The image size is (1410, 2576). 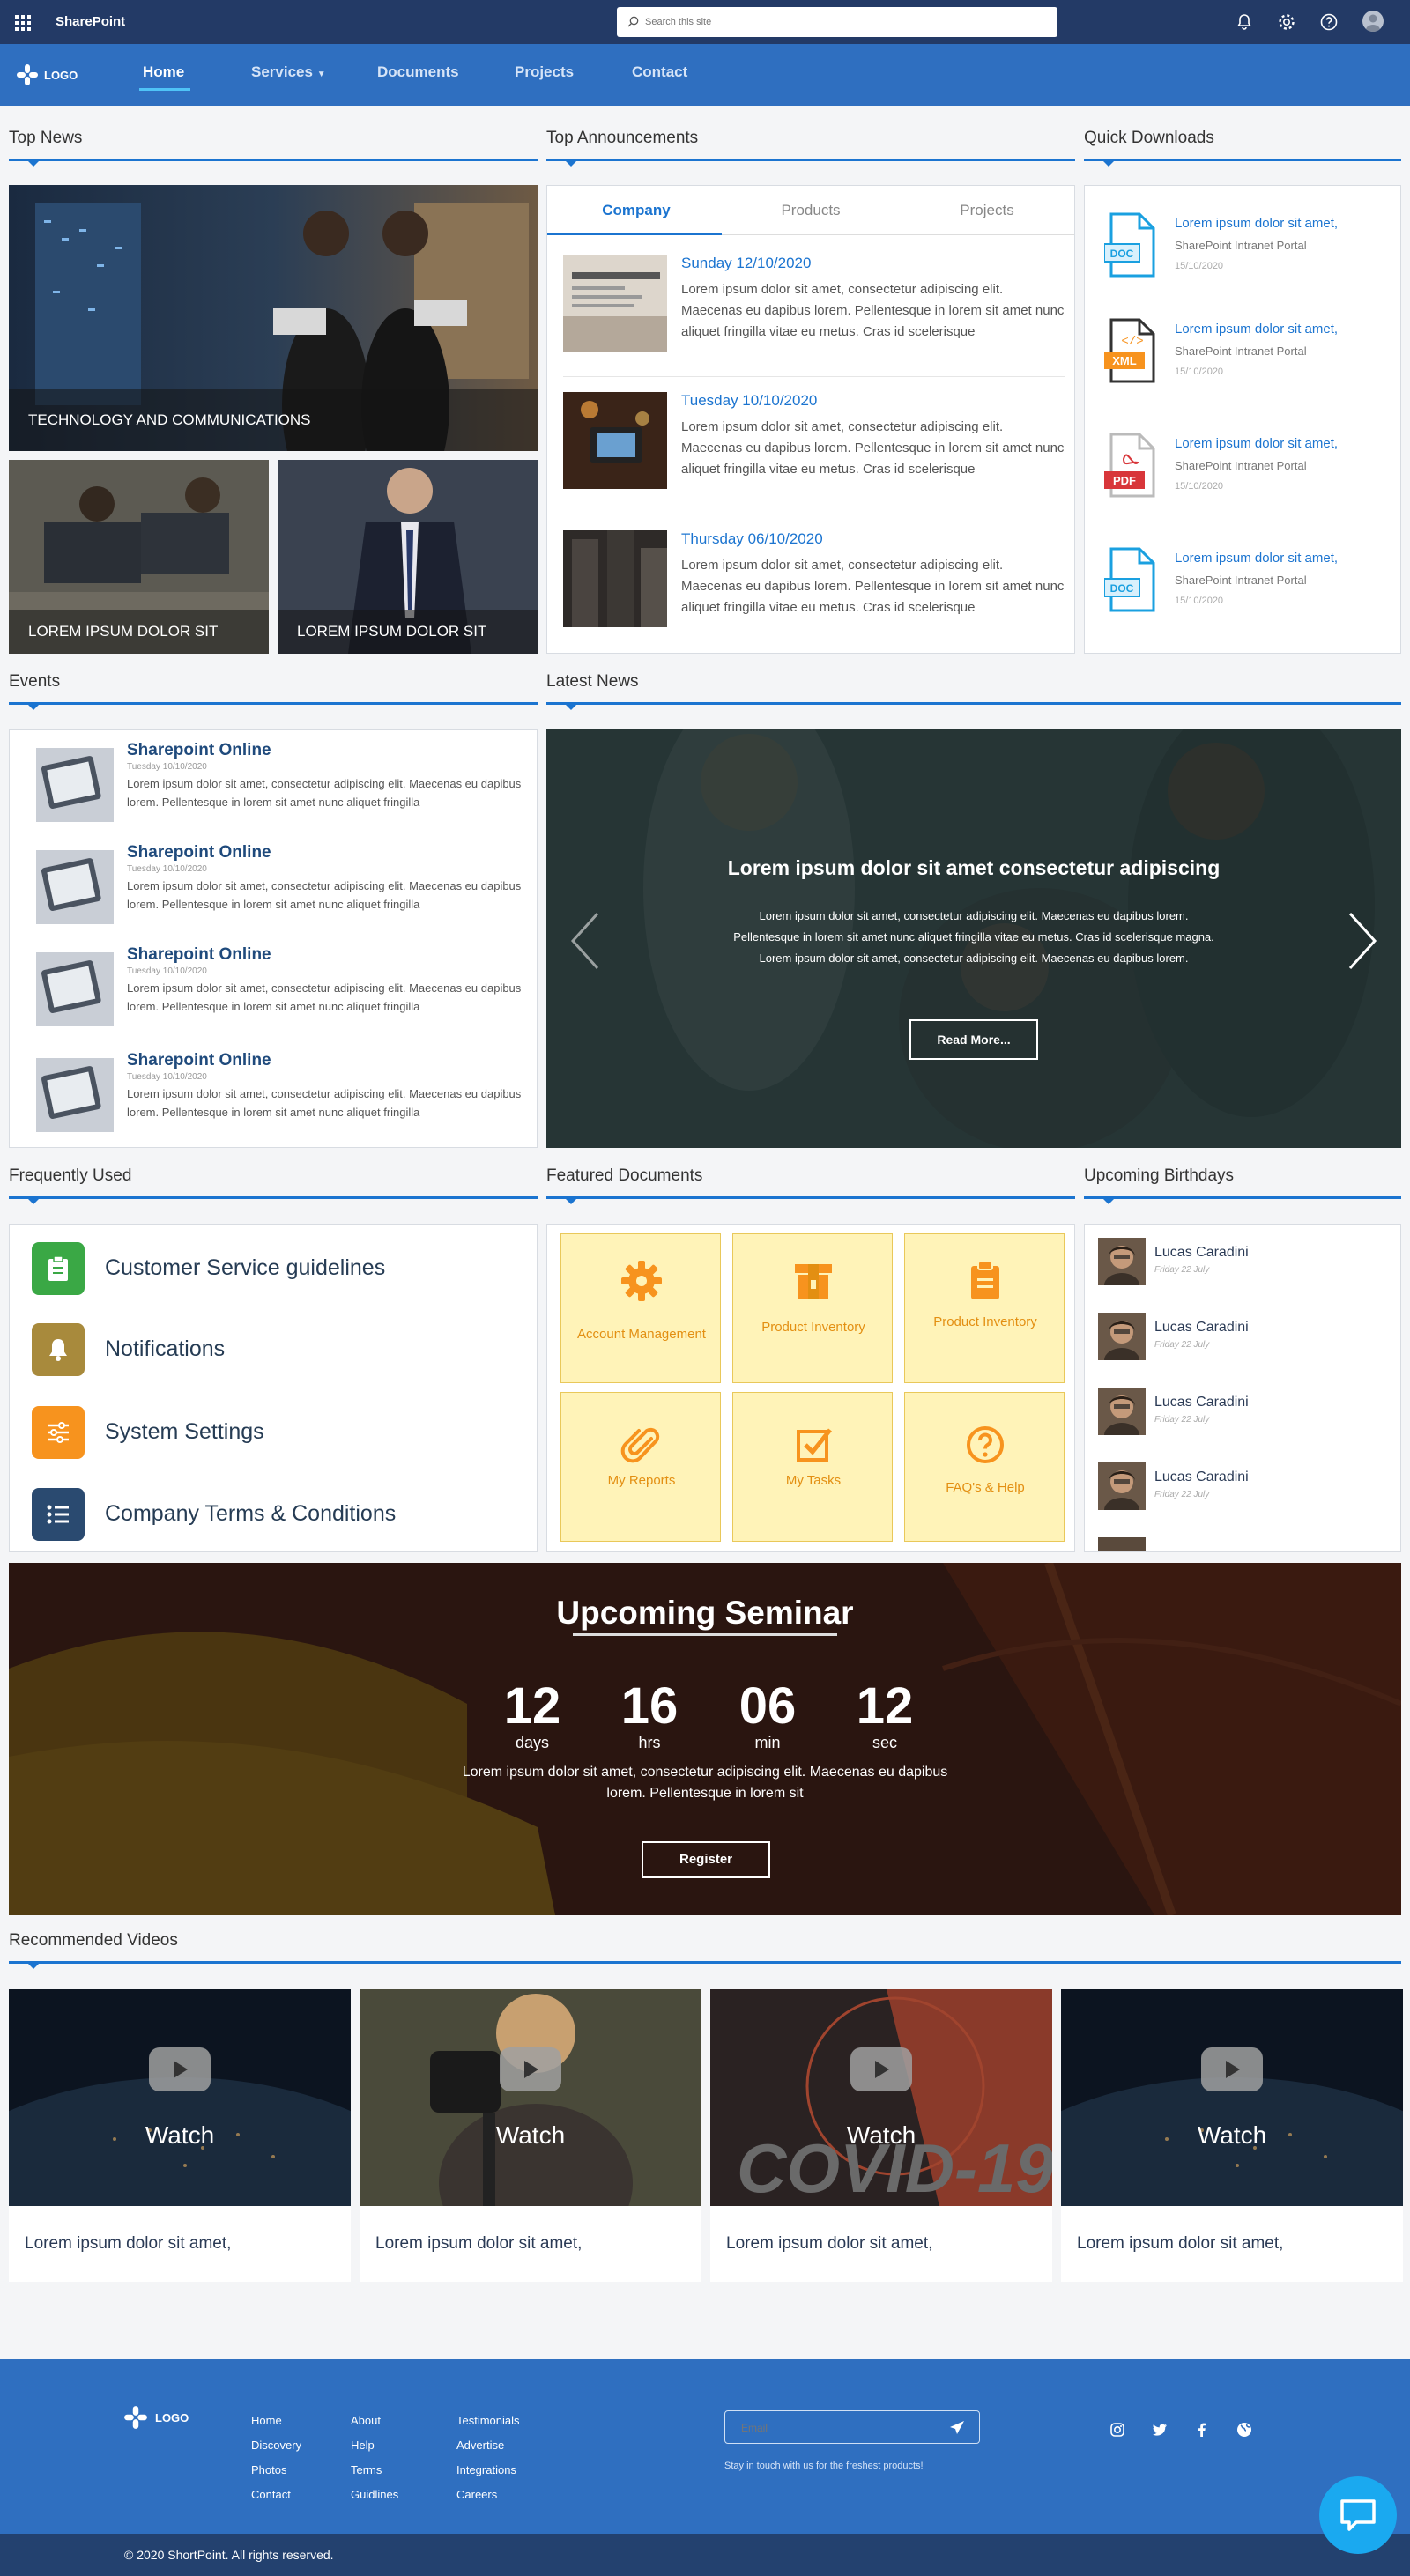 I want to click on section-divider, so click(x=973, y=706).